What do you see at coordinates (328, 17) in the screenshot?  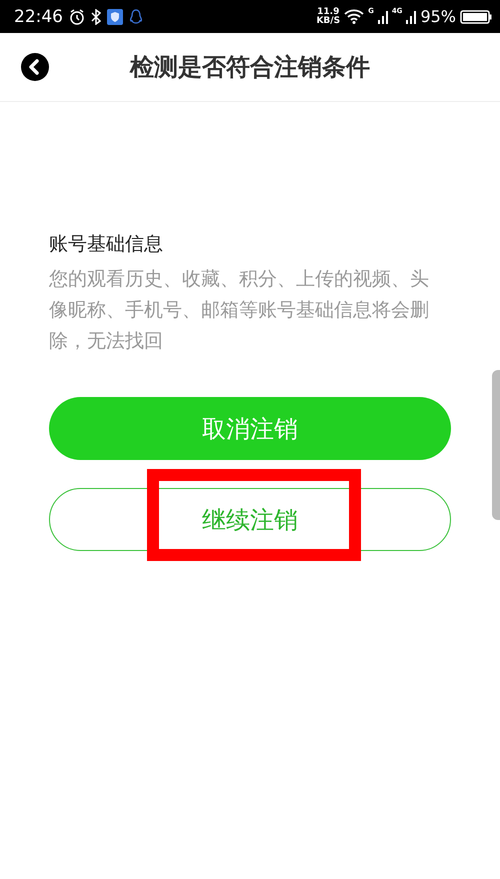 I see `network-speed: 11.9 KB/S` at bounding box center [328, 17].